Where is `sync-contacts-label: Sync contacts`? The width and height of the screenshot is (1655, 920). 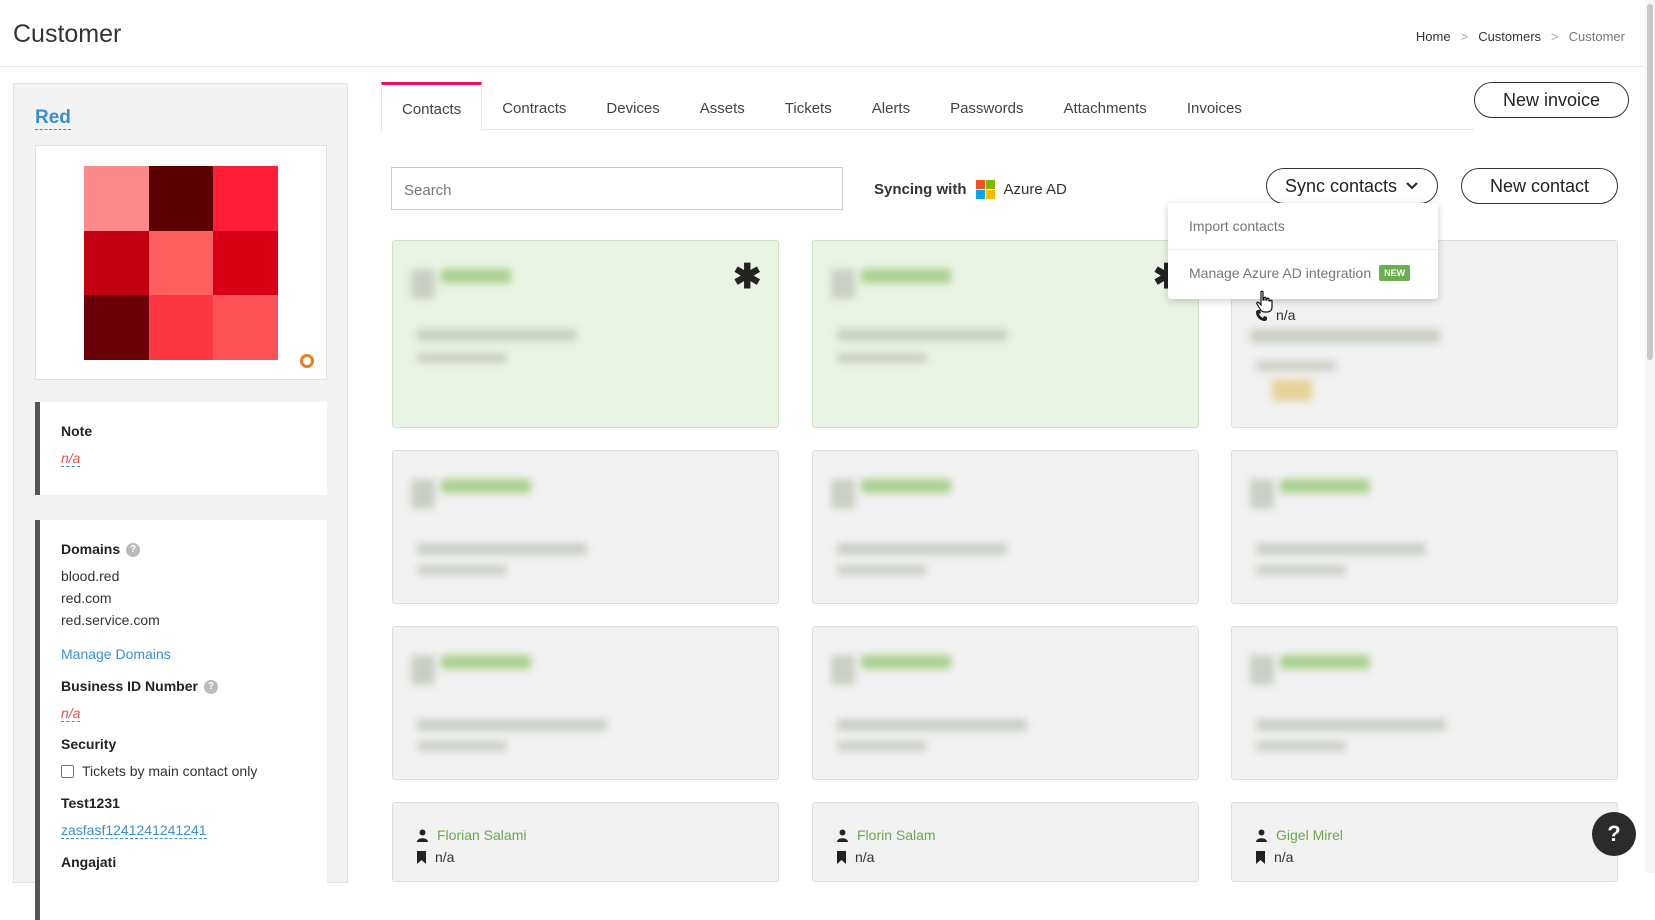 sync-contacts-label: Sync contacts is located at coordinates (1341, 185).